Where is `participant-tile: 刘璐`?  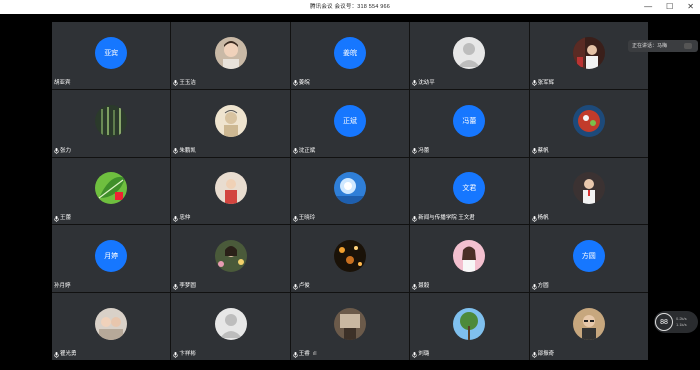 participant-tile: 刘璐 is located at coordinates (469, 326).